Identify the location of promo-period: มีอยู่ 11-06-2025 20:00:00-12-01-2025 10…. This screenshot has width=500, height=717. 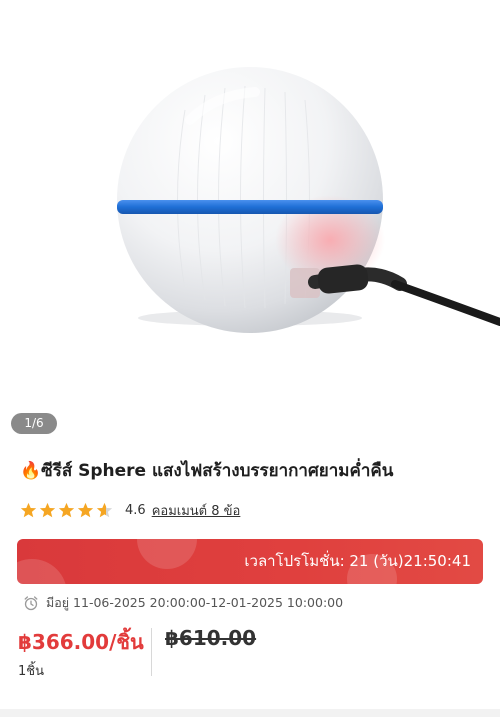
(183, 603).